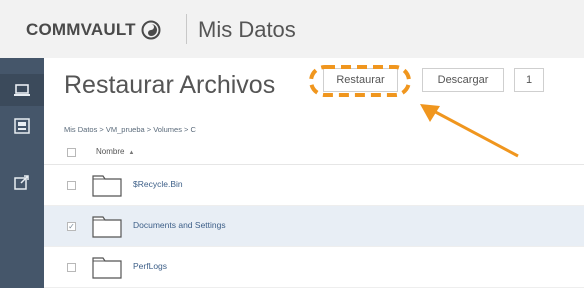 Image resolution: width=584 pixels, height=288 pixels. I want to click on checkmark-icon: ✓, so click(71, 226).